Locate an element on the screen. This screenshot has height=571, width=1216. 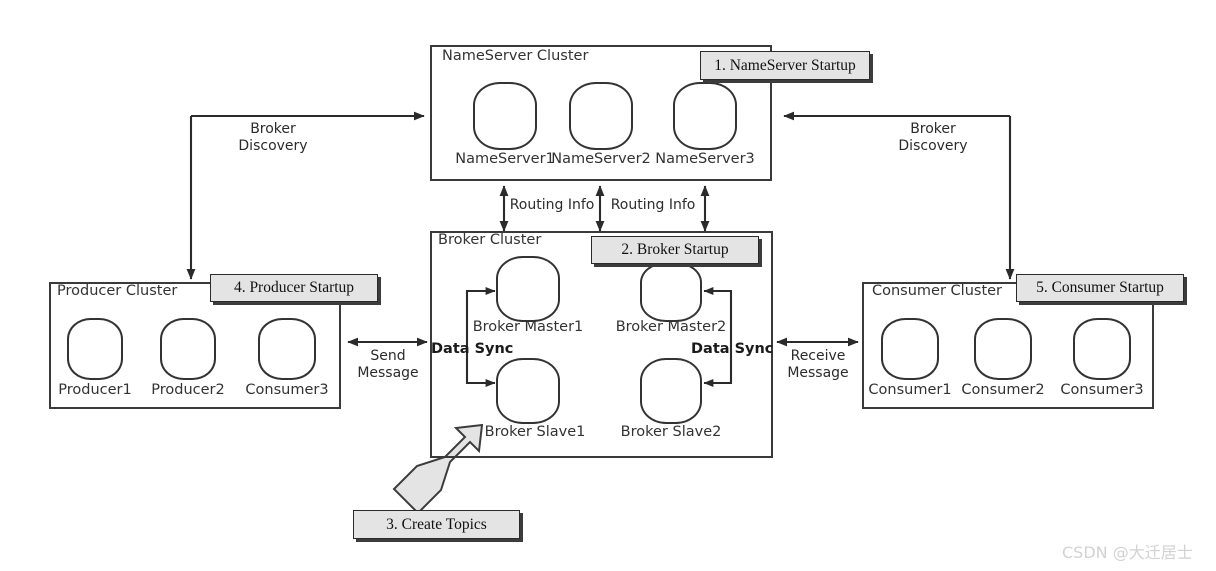
node-consumer3 is located at coordinates (1102, 349).